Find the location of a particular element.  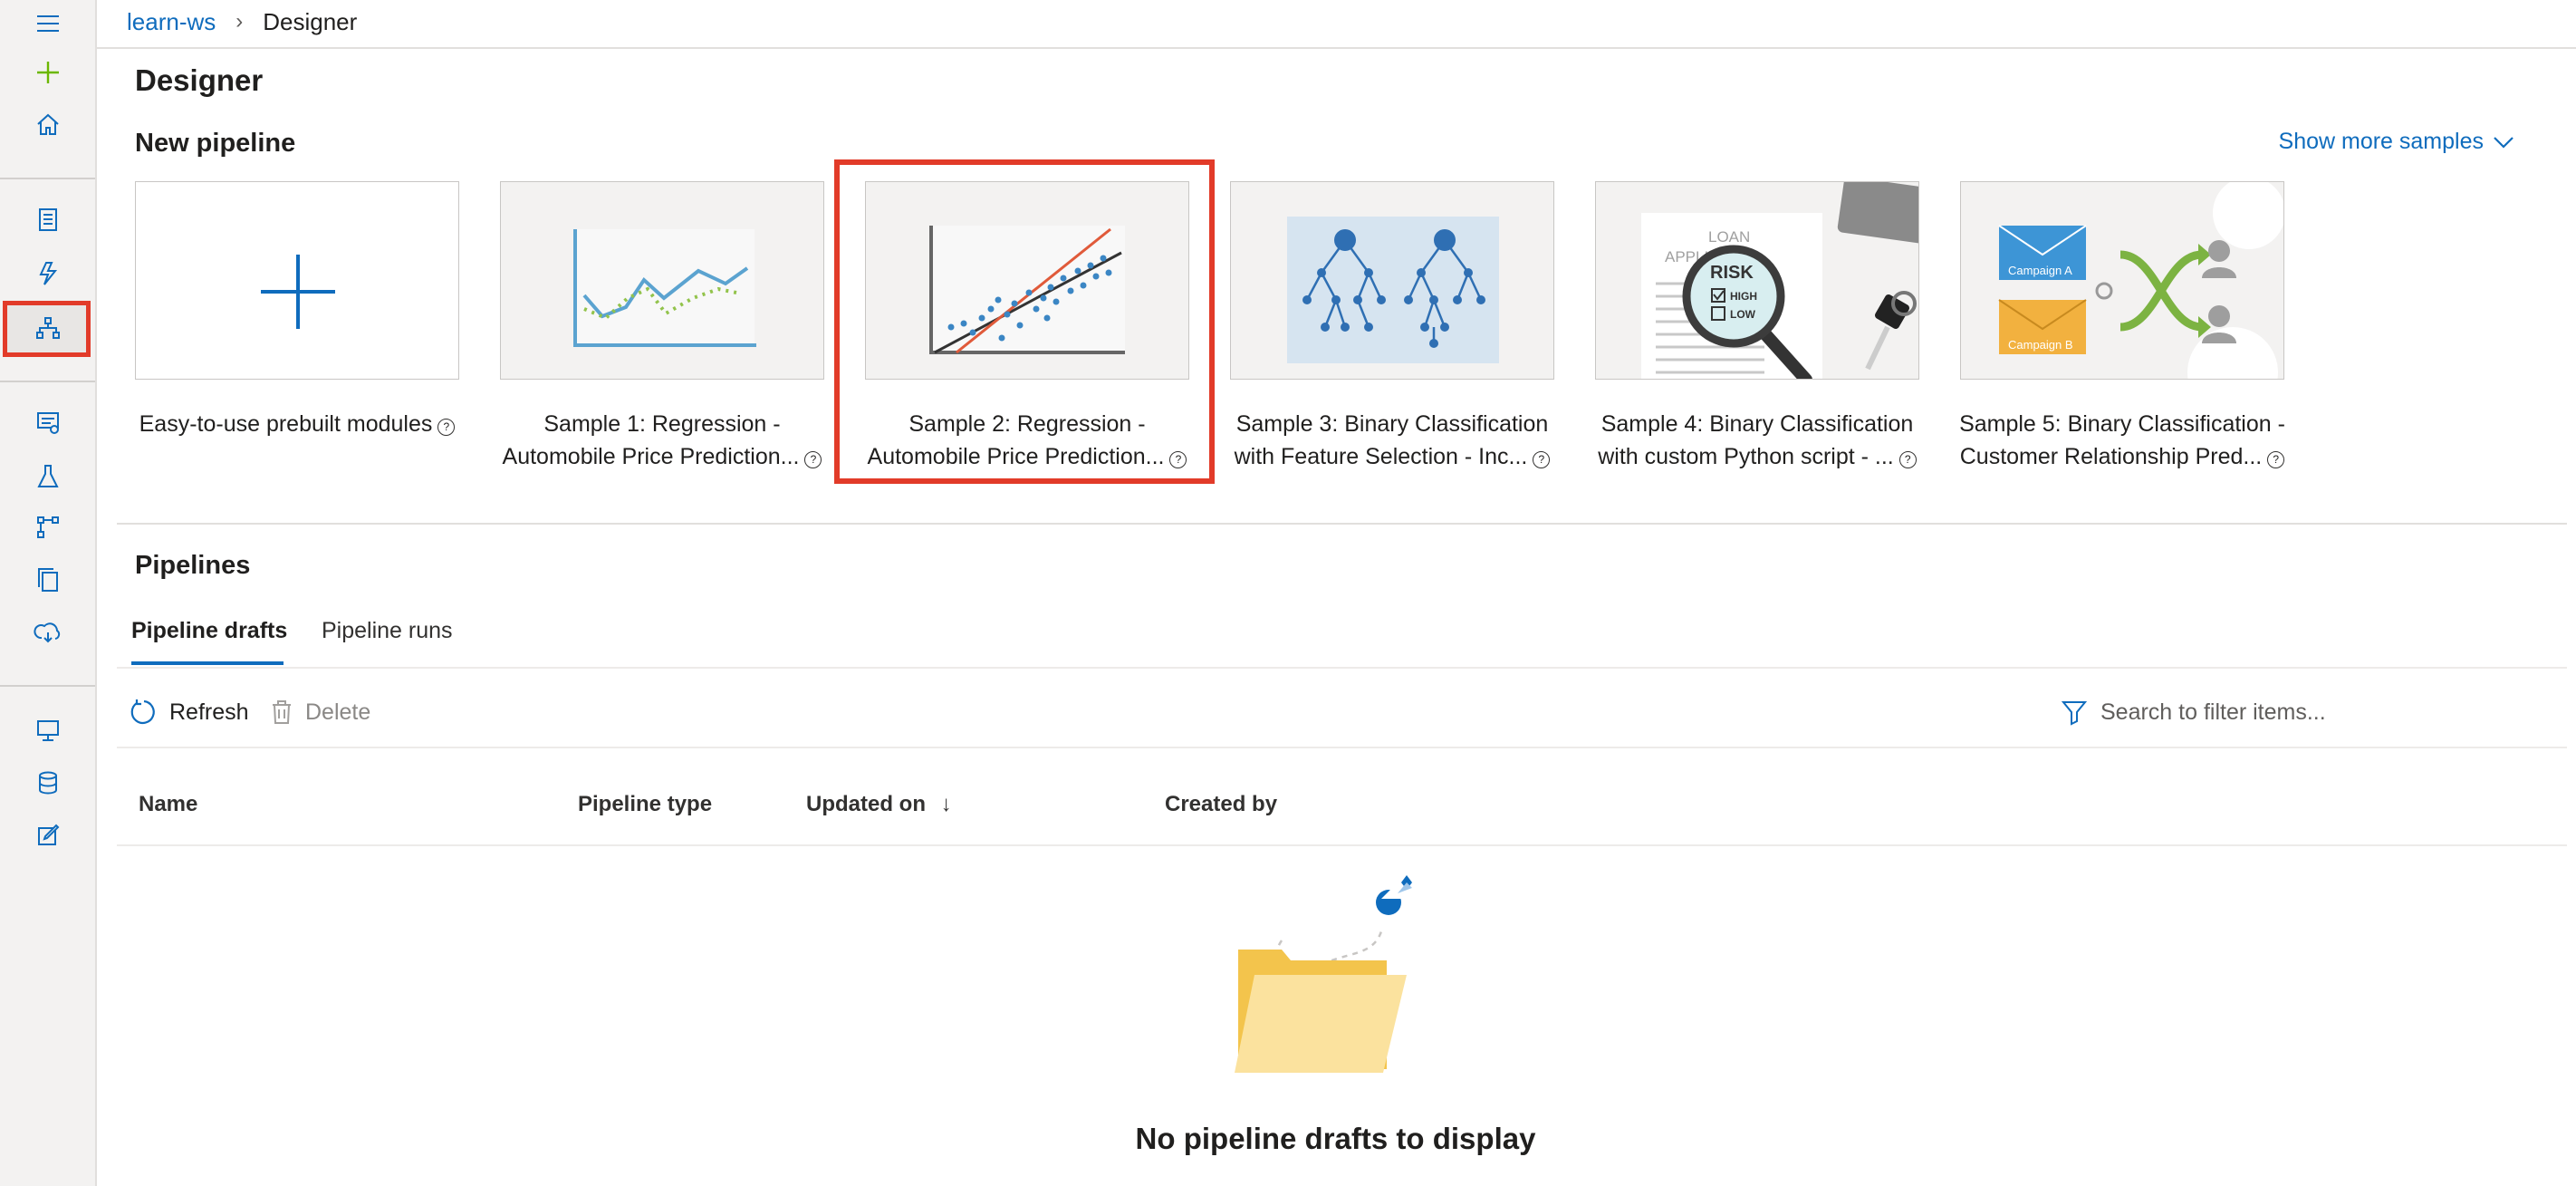

card-title: Sample 1: Regression - is located at coordinates (662, 424).